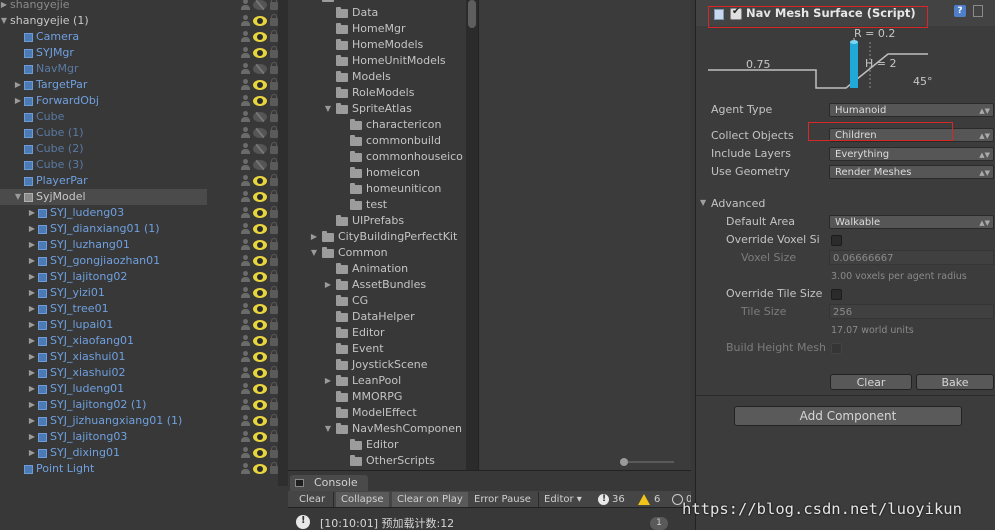  What do you see at coordinates (430, 499) in the screenshot?
I see `console-clear-on-play-button: Clear on Play` at bounding box center [430, 499].